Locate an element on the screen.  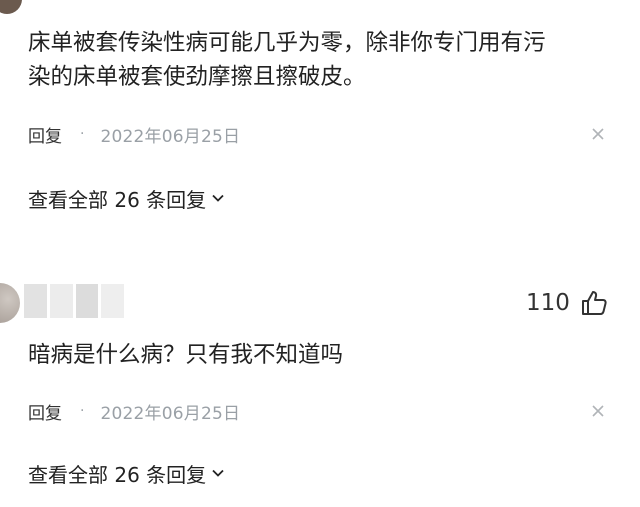
comment-text-line: 床单被套传染性病可能几乎为零，除非你专门用有污 is located at coordinates (287, 43).